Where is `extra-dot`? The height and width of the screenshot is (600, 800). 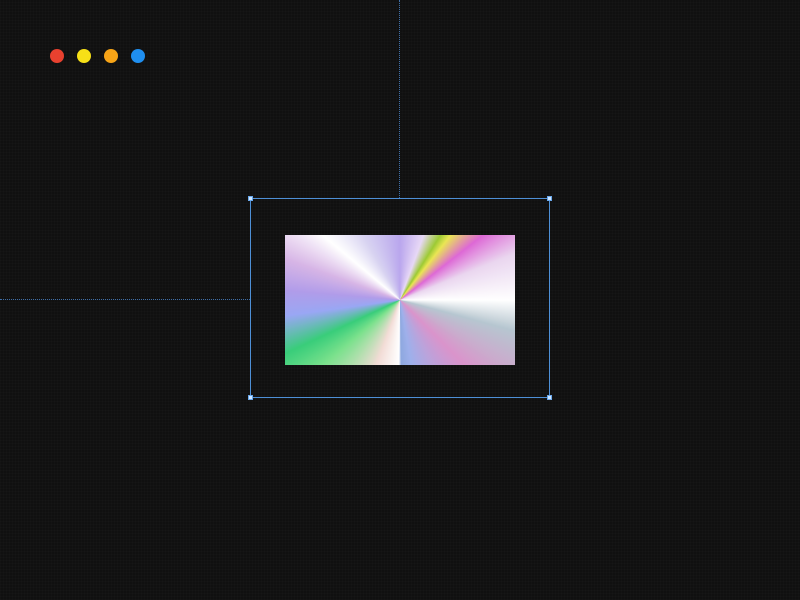 extra-dot is located at coordinates (138, 56).